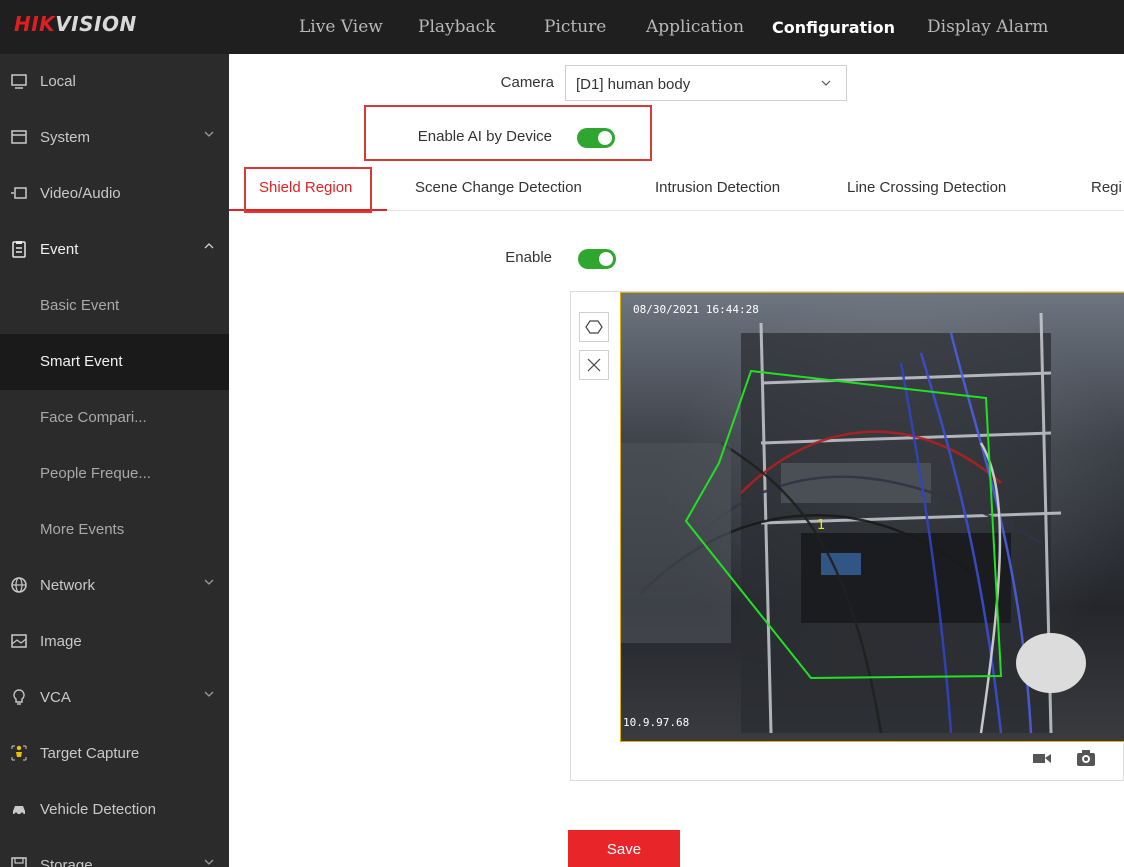  I want to click on sidebar-item-label: More Events, so click(82, 529).